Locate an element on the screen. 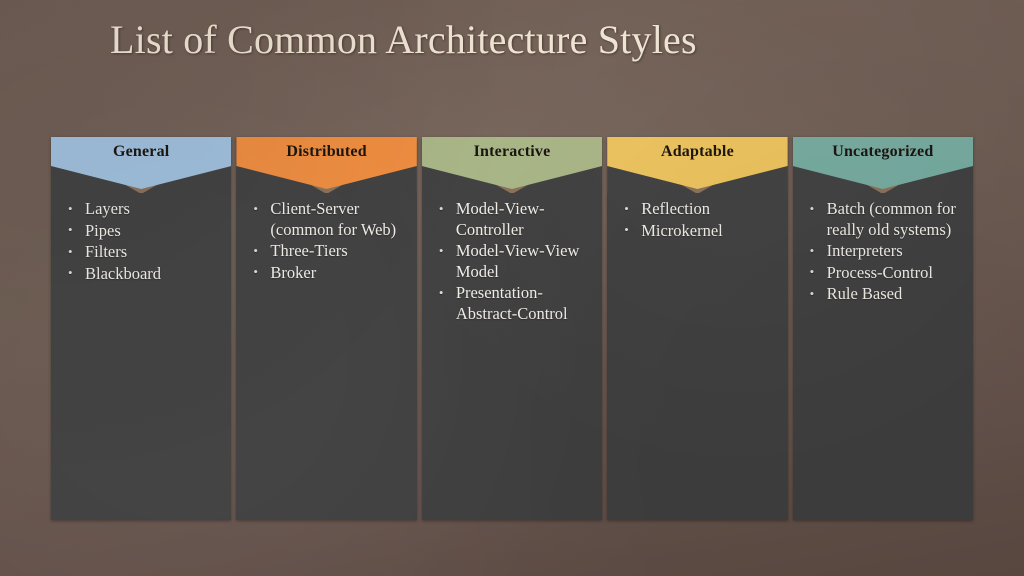 This screenshot has height=576, width=1024. list-item: Pipes is located at coordinates (141, 231).